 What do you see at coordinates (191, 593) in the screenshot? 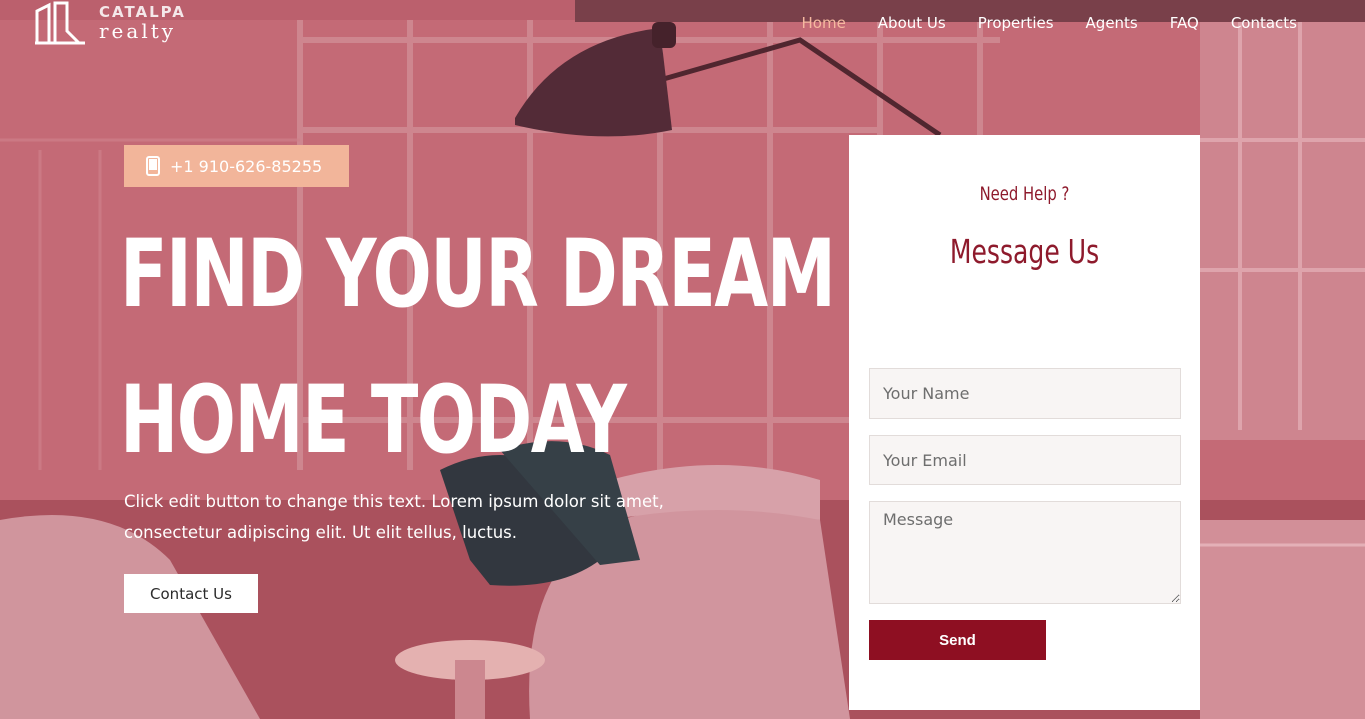
I see `contact-us-button: Contact Us` at bounding box center [191, 593].